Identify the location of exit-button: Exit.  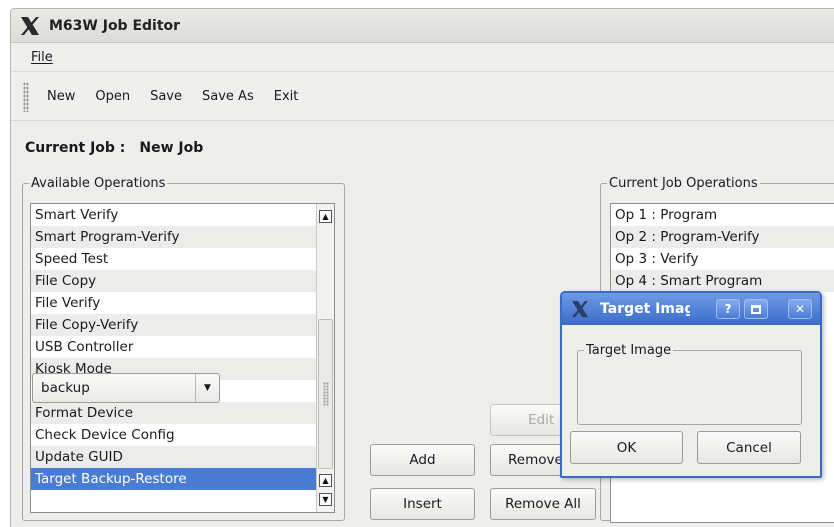
(286, 96).